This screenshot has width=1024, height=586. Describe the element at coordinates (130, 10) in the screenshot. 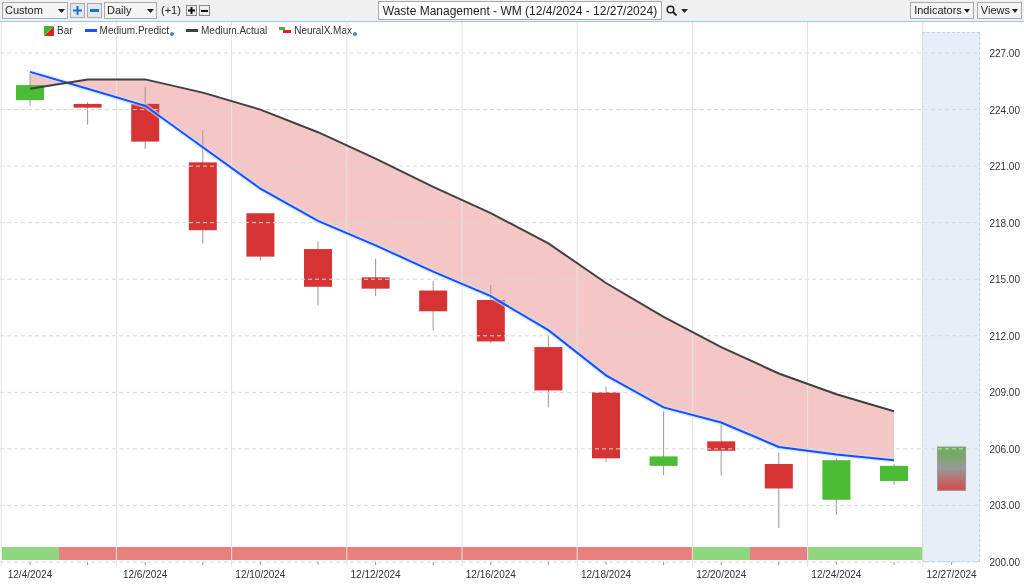

I see `interval-select: Daily` at that location.